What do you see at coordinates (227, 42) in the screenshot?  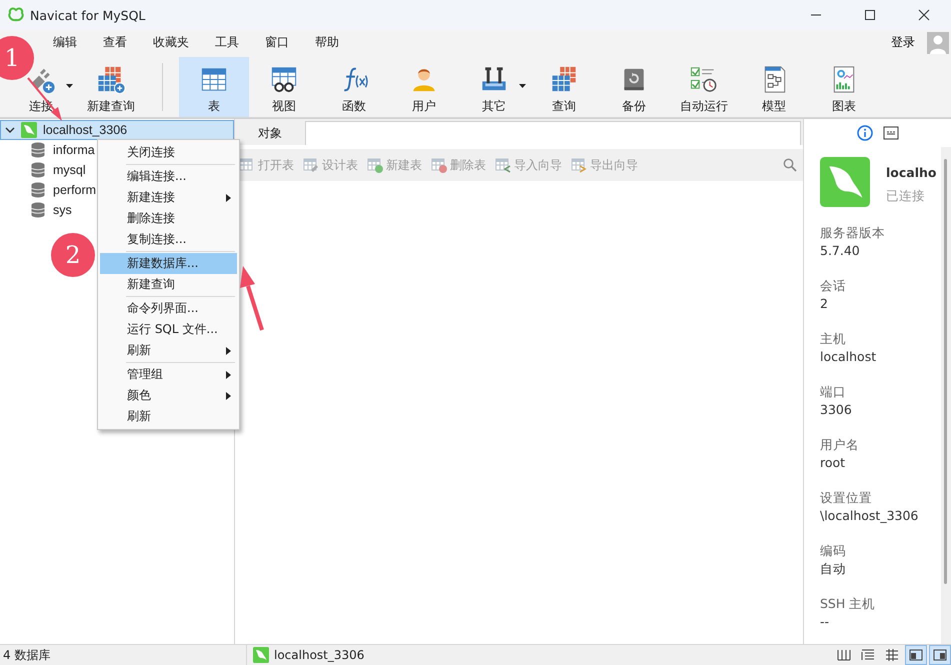 I see `menu-item: 工具` at bounding box center [227, 42].